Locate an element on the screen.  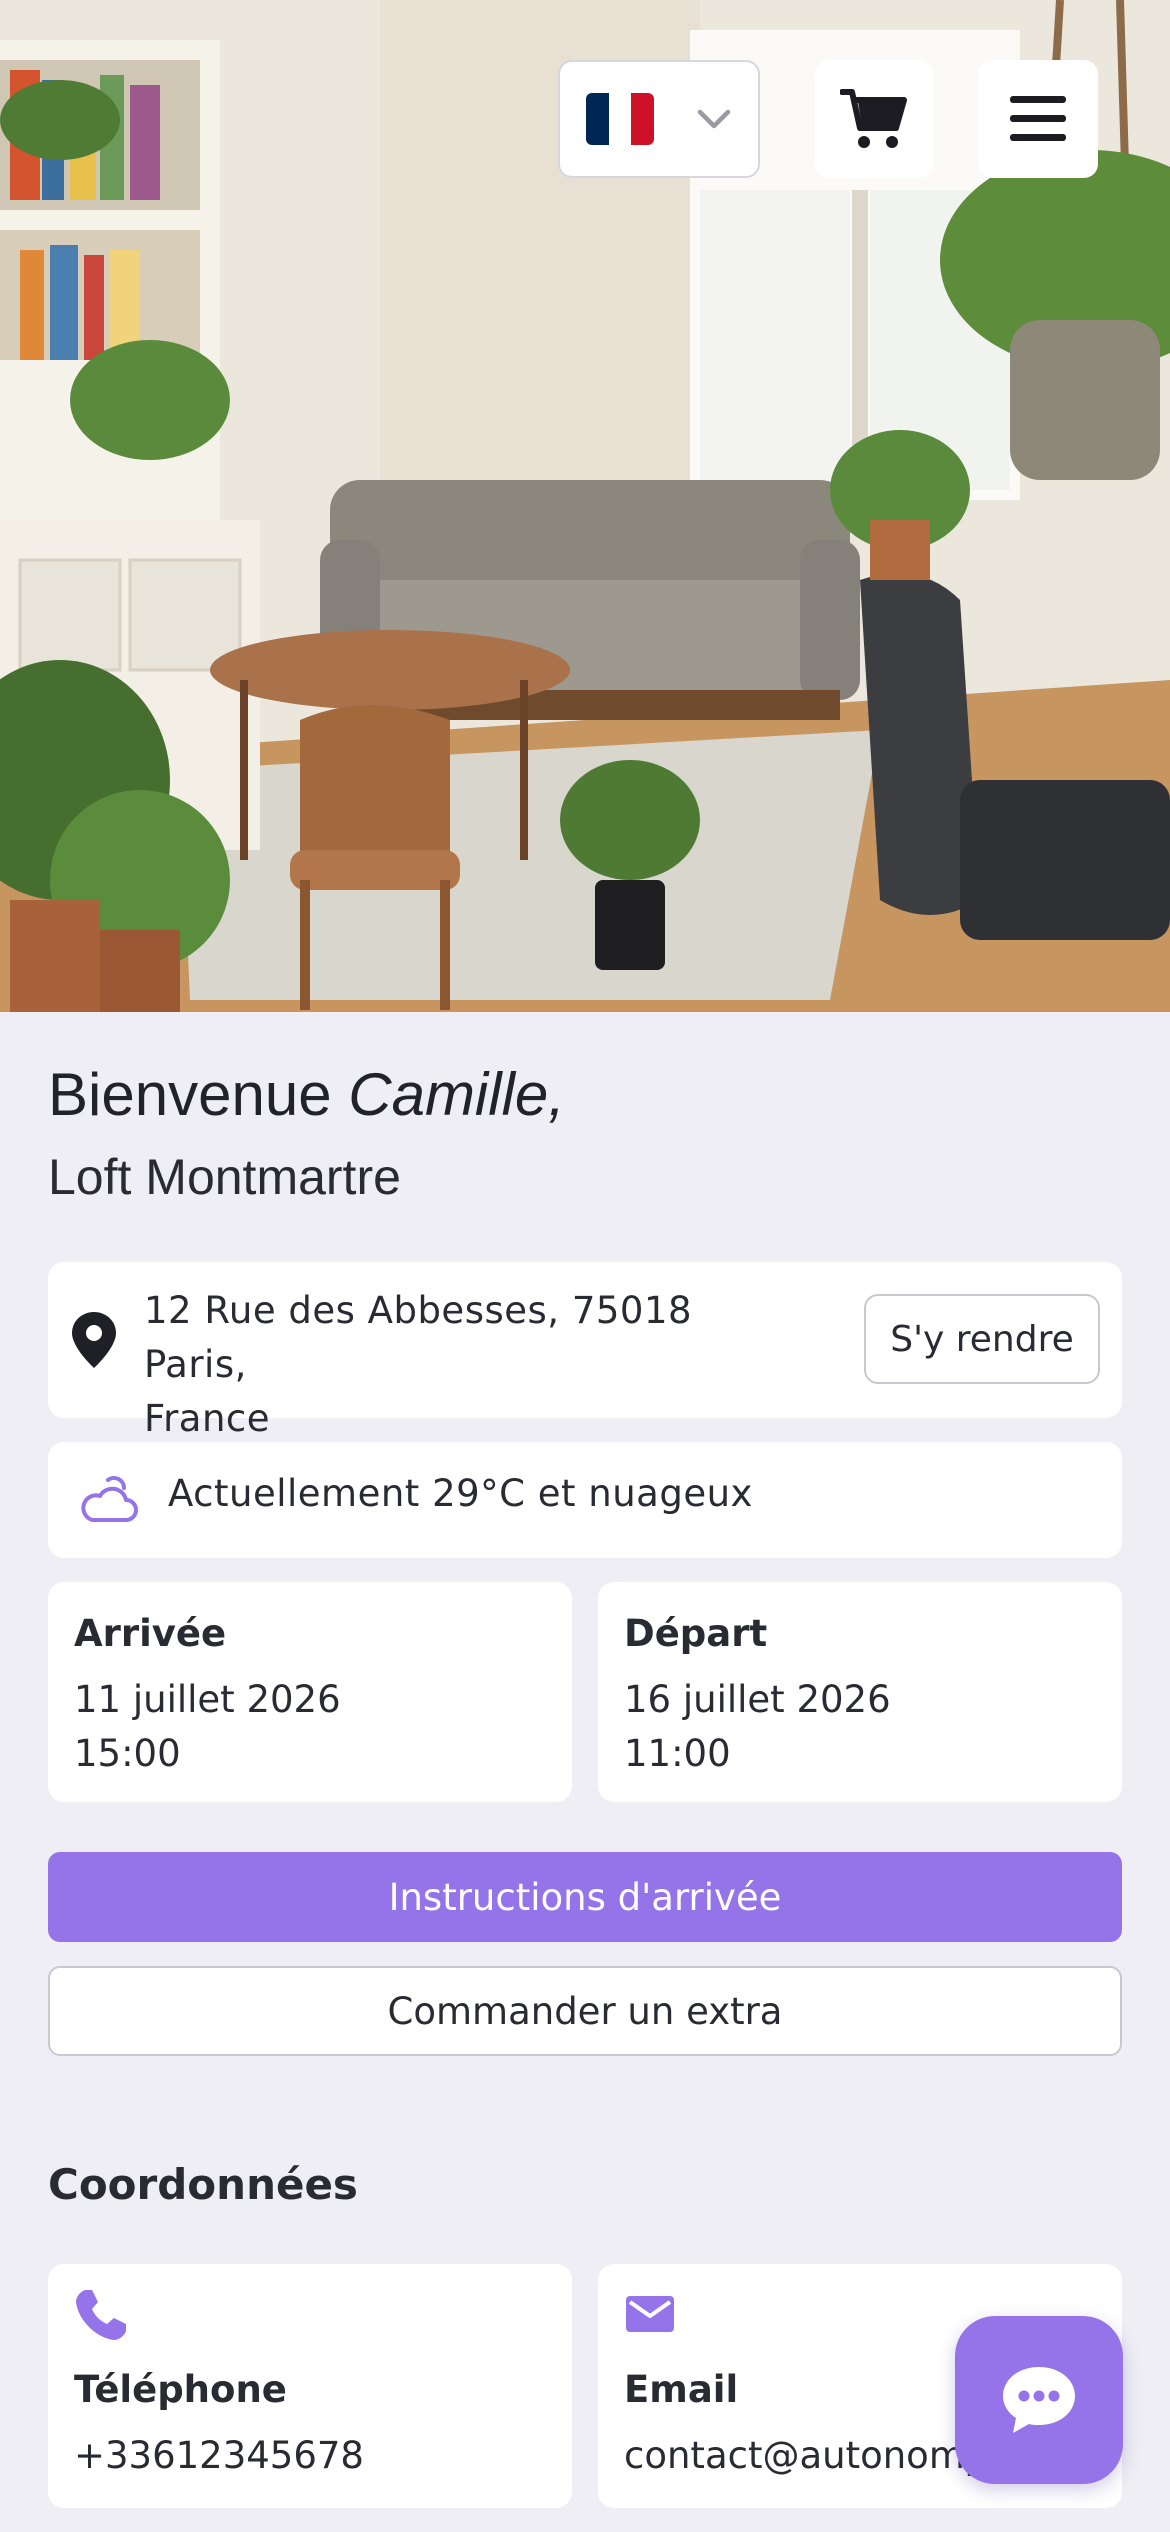
menu-button is located at coordinates (1038, 119).